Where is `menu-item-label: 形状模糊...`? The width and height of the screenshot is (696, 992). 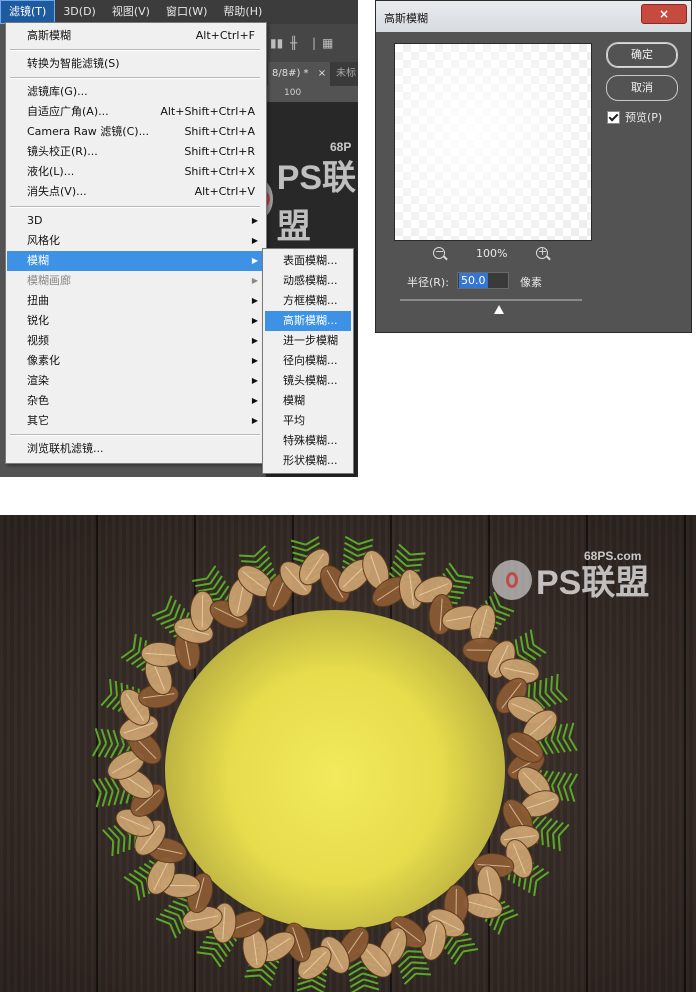 menu-item-label: 形状模糊... is located at coordinates (310, 460).